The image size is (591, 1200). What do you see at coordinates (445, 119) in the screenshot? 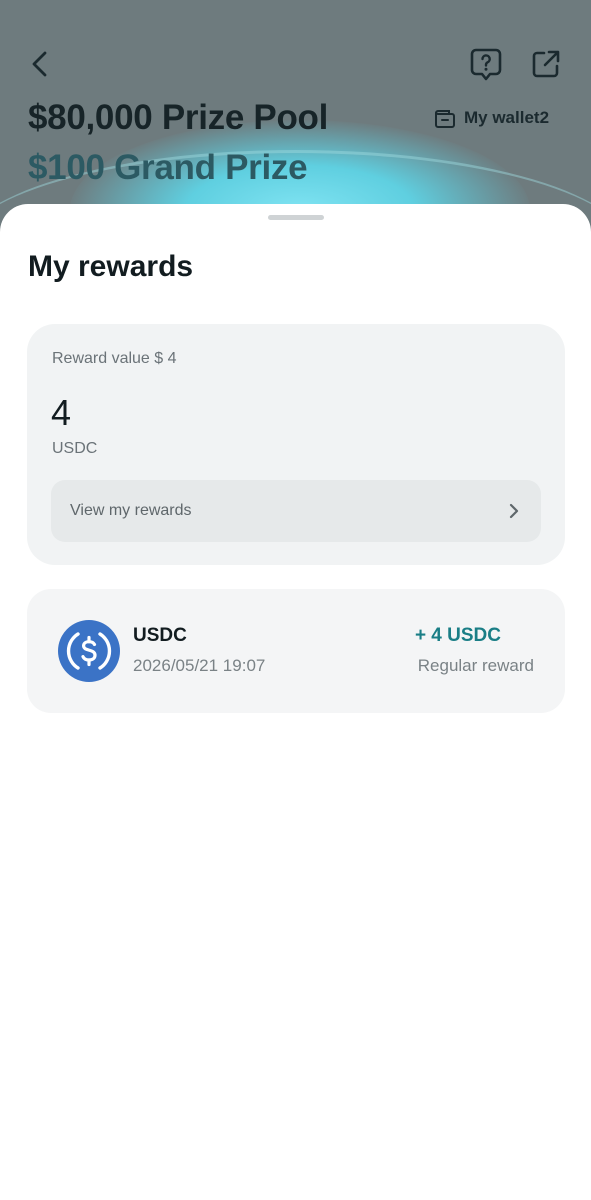
I see `wallet-icon` at bounding box center [445, 119].